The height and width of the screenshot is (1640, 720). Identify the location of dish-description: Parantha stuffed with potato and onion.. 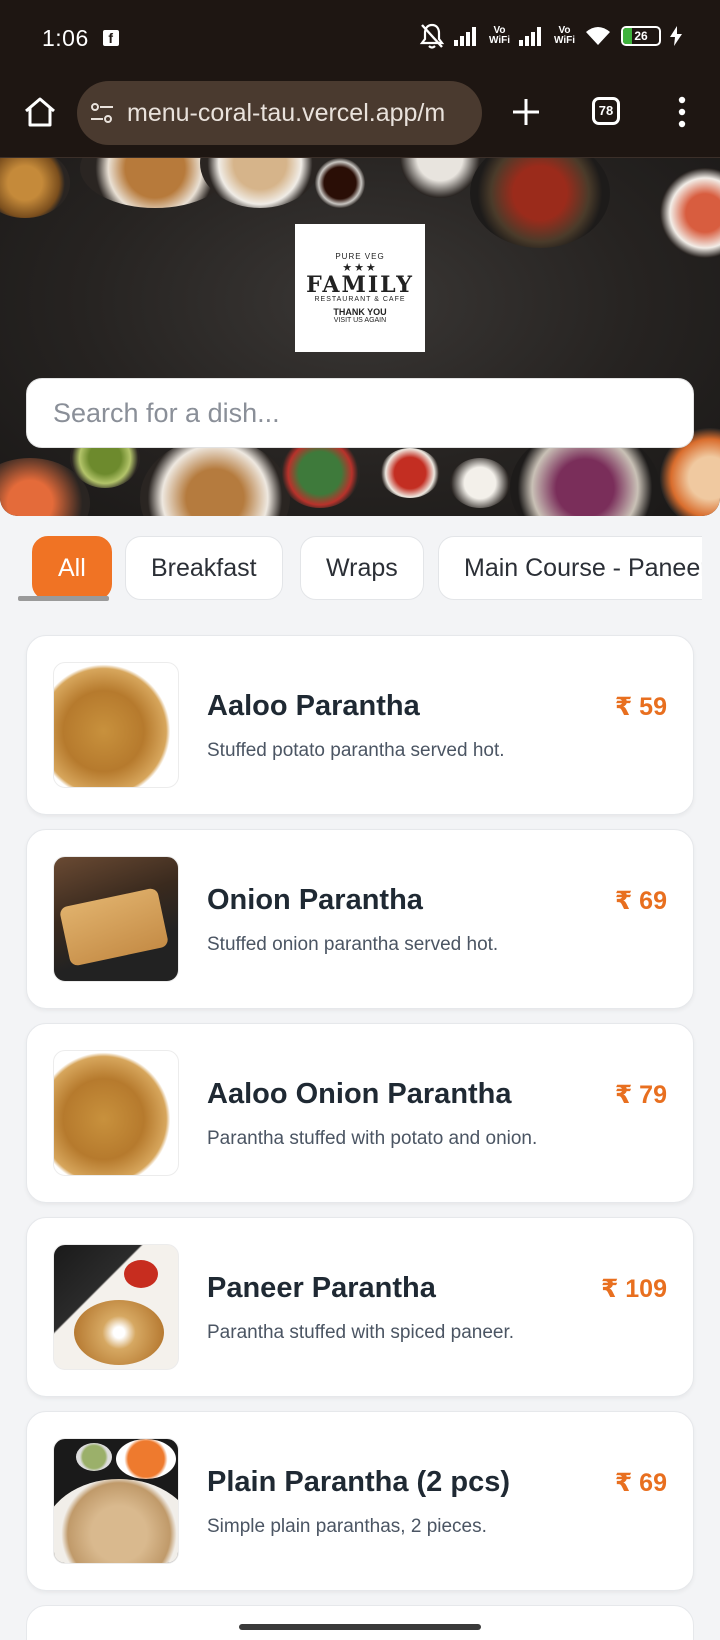
(372, 1138).